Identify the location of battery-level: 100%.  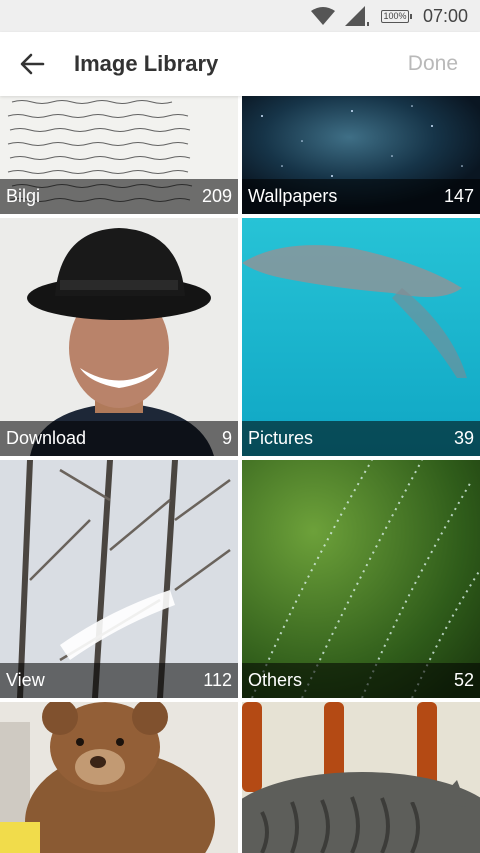
(395, 16).